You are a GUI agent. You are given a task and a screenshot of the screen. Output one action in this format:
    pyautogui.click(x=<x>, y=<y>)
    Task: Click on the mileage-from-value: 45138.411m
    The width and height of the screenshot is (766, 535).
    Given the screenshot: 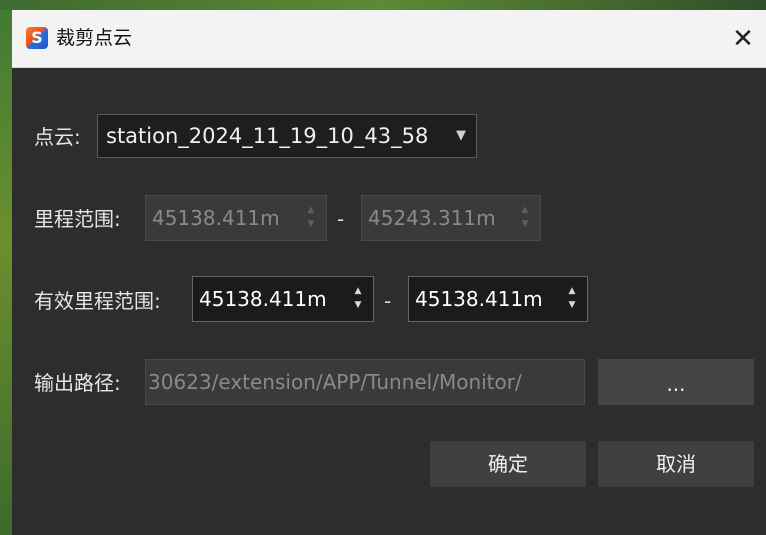 What is the action you would take?
    pyautogui.click(x=216, y=218)
    